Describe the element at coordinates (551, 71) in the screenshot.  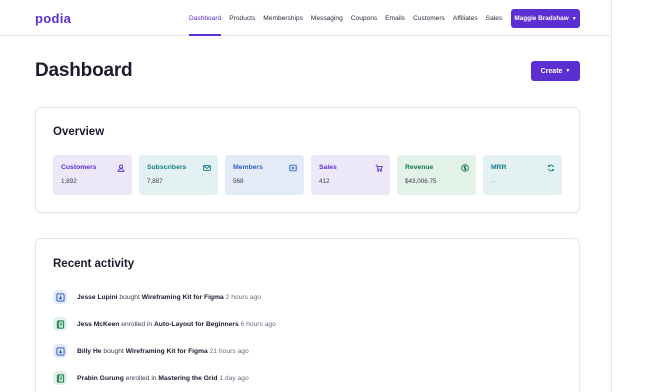
I see `create-button-label: Create` at that location.